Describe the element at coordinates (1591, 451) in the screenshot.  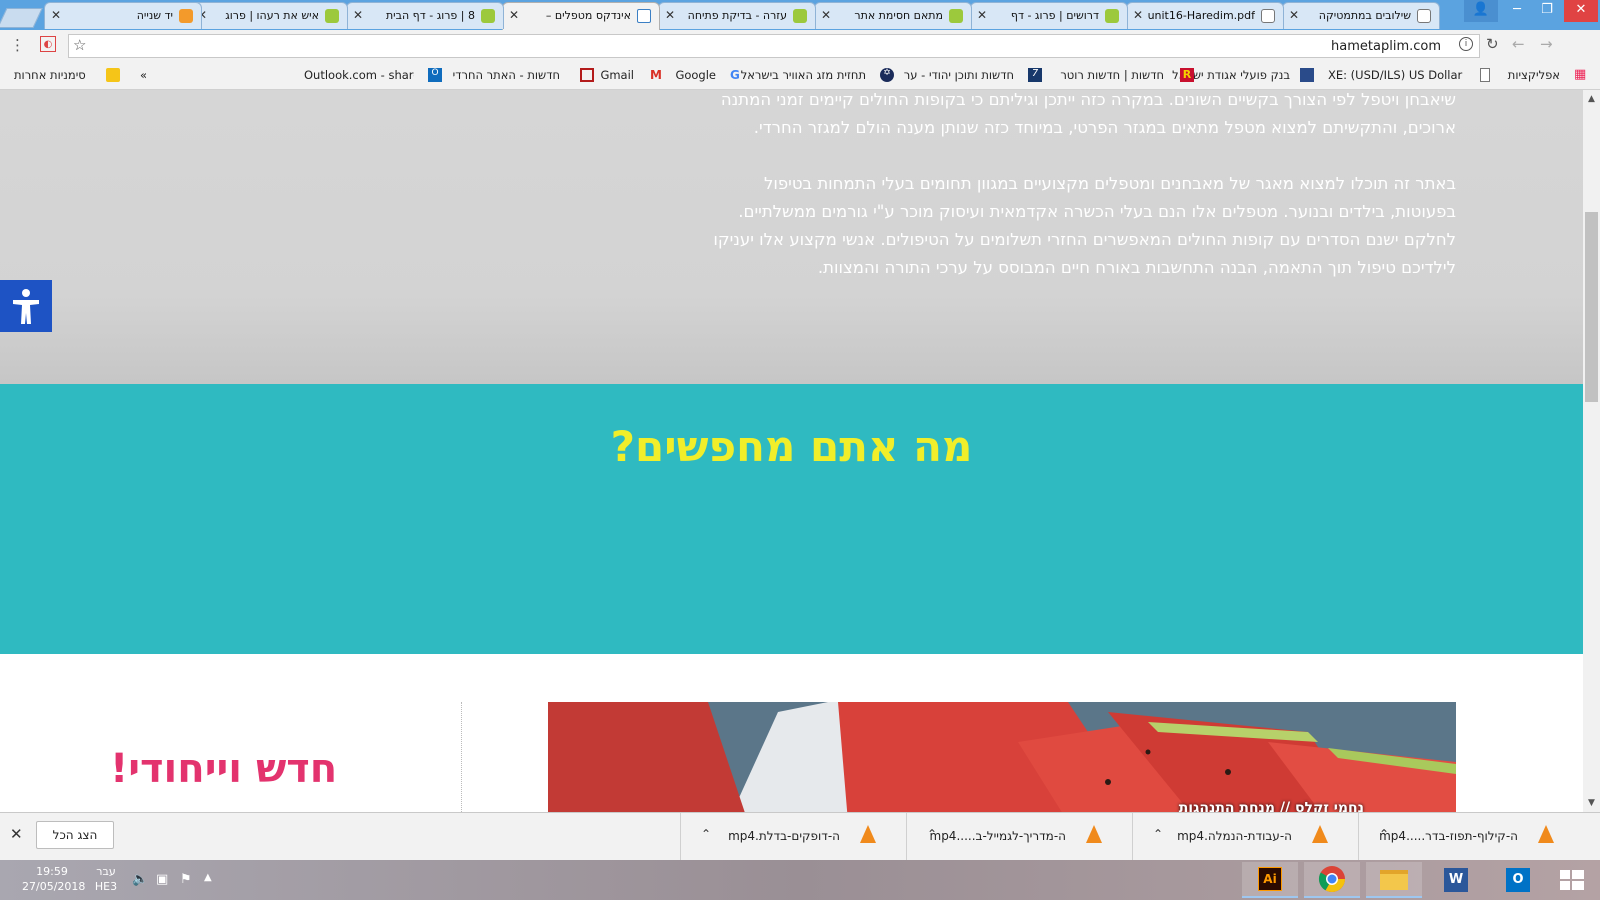
I see `page-scrollbar: ▲ ▼` at that location.